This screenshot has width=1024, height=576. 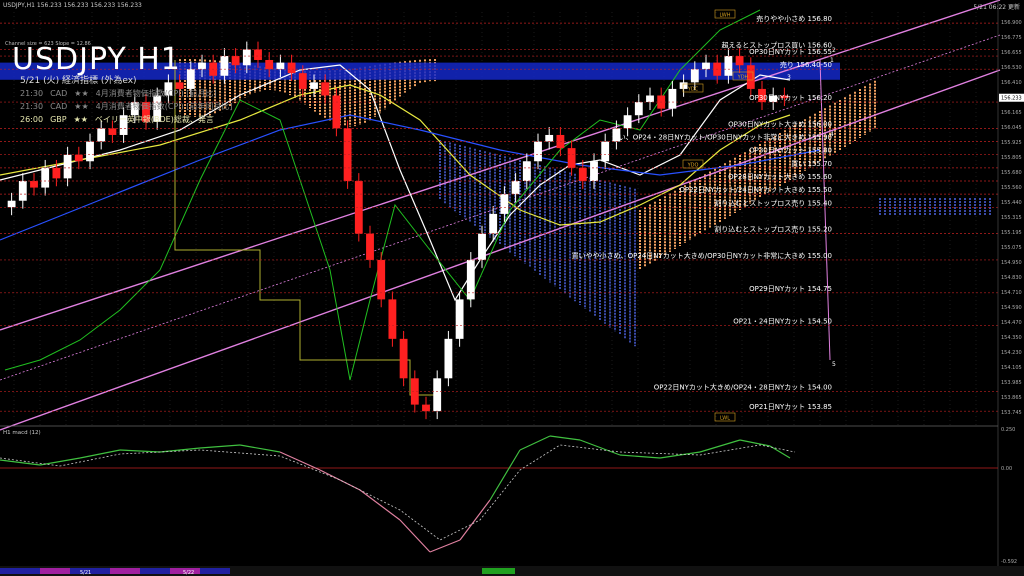 I want to click on price-tick: 154.830, so click(x=1011, y=278).